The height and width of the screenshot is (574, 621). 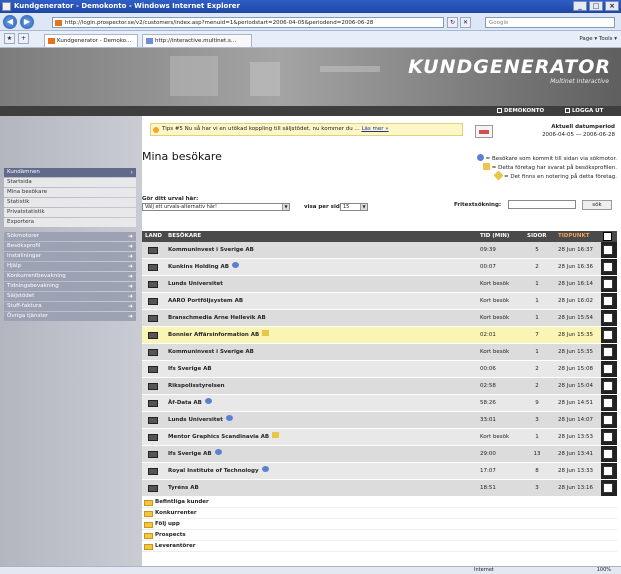 What do you see at coordinates (70, 202) in the screenshot?
I see `sidebar-item: Statistik` at bounding box center [70, 202].